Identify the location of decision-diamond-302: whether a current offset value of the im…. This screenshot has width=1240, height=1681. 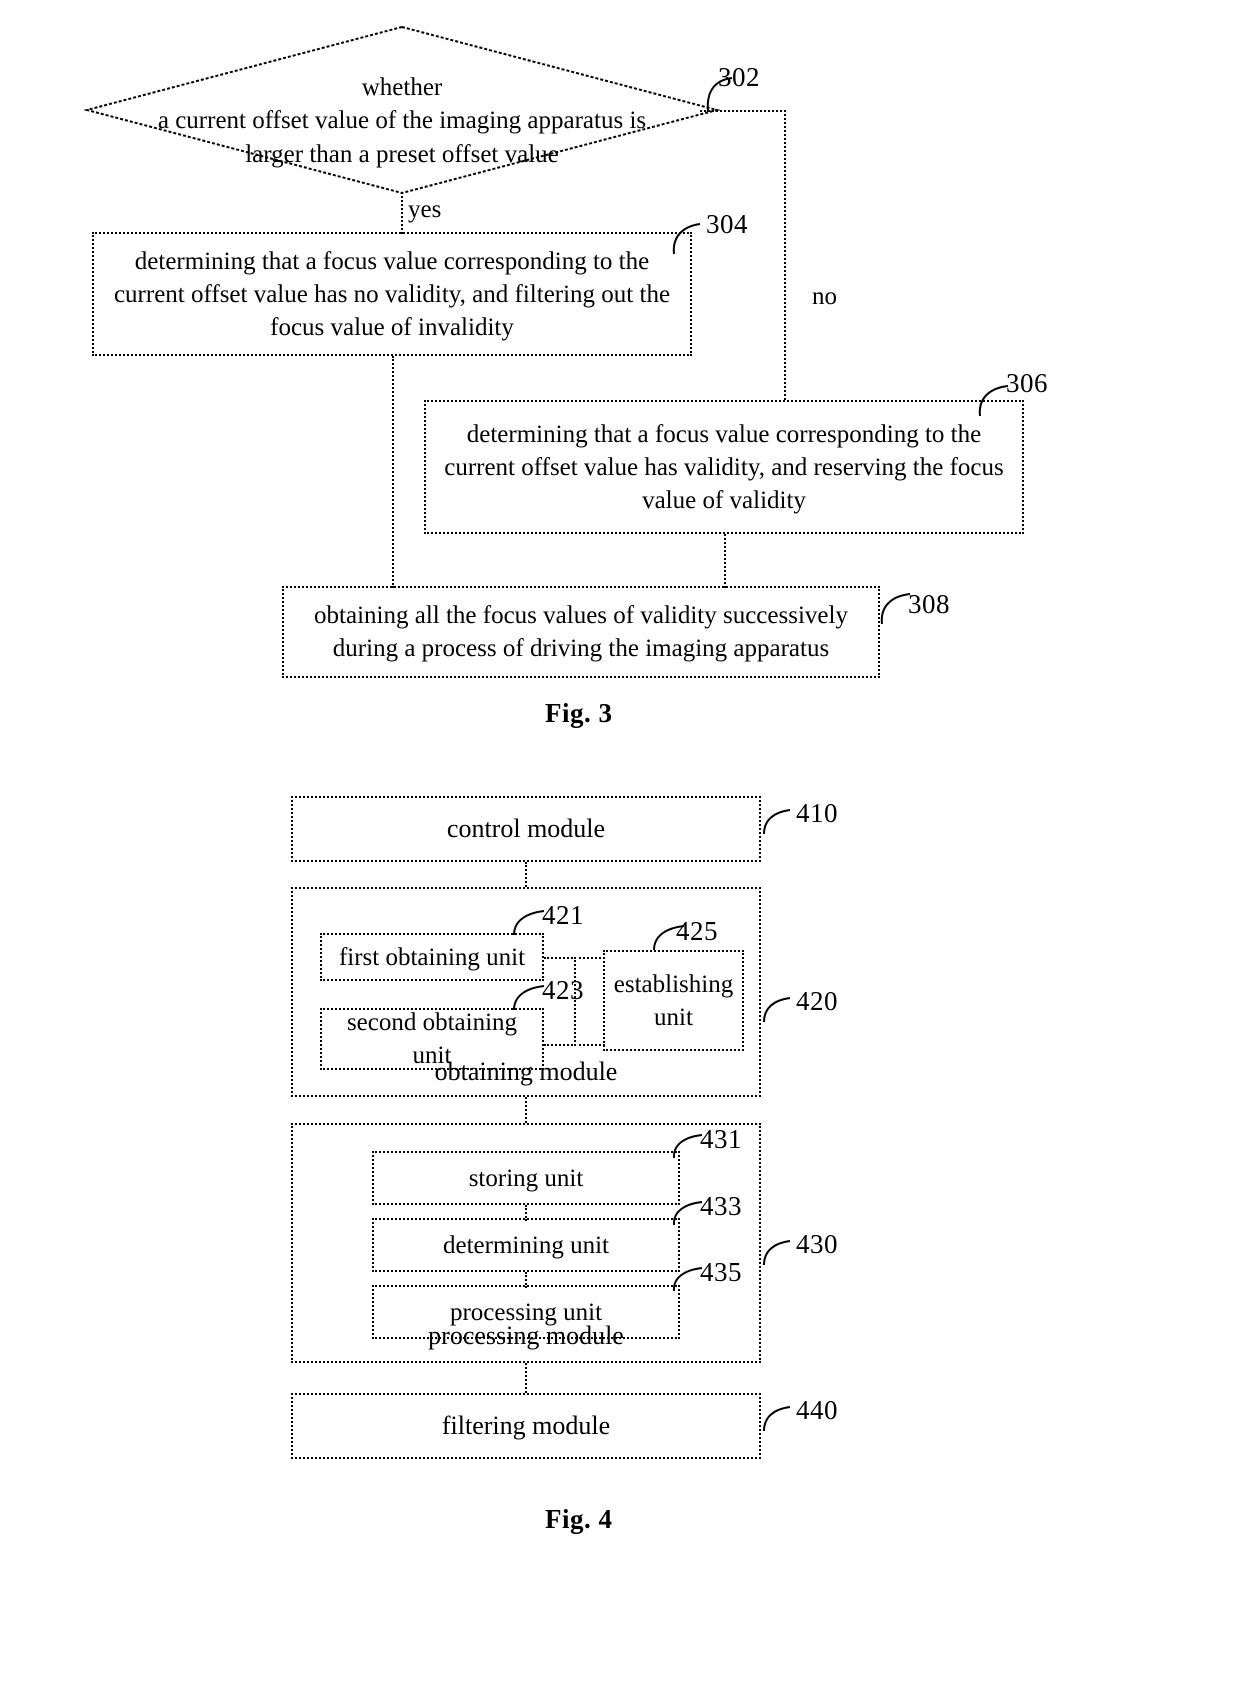
(402, 110).